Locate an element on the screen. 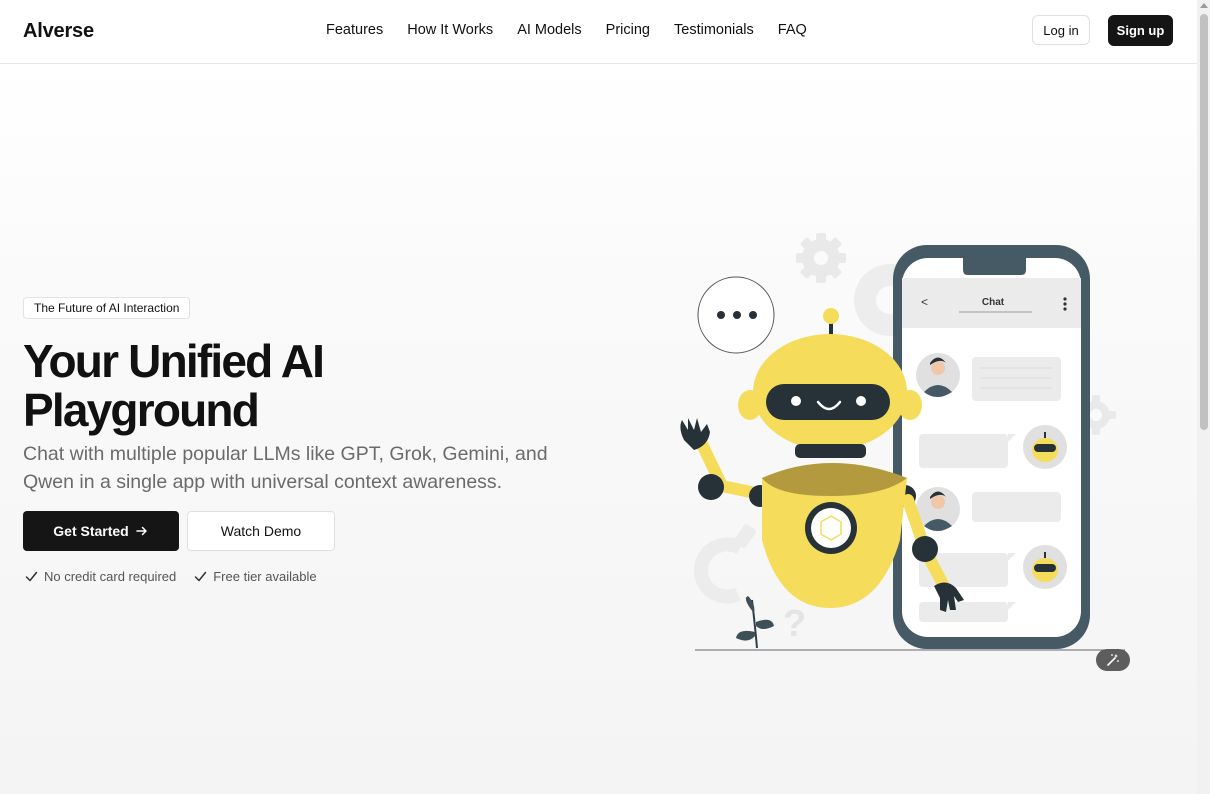 The image size is (1210, 794). get-started-label: Get Started is located at coordinates (91, 531).